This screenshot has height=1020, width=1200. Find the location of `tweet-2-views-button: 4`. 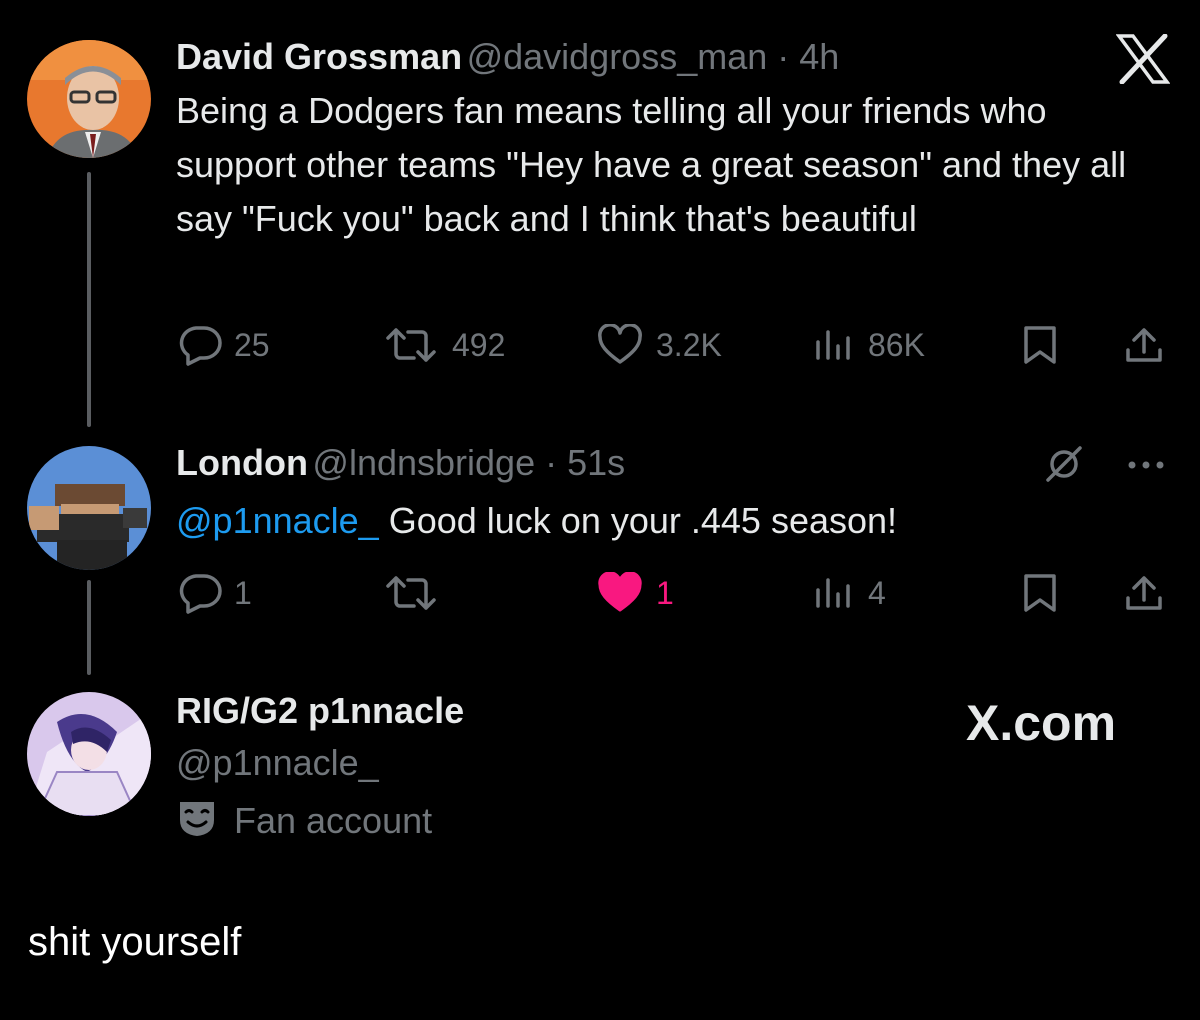

tweet-2-views-button: 4 is located at coordinates (849, 593).